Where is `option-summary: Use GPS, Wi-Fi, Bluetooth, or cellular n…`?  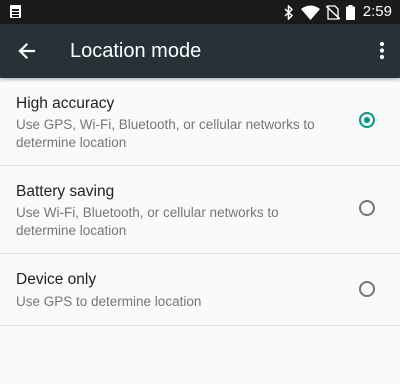
option-summary: Use GPS, Wi-Fi, Bluetooth, or cellular n… is located at coordinates (165, 133).